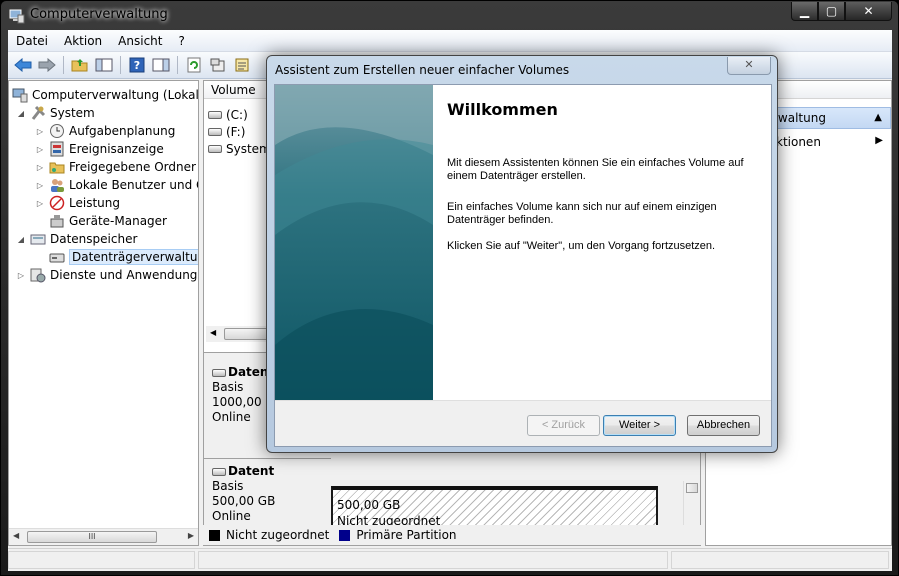  I want to click on maximize-button: ▢, so click(831, 11).